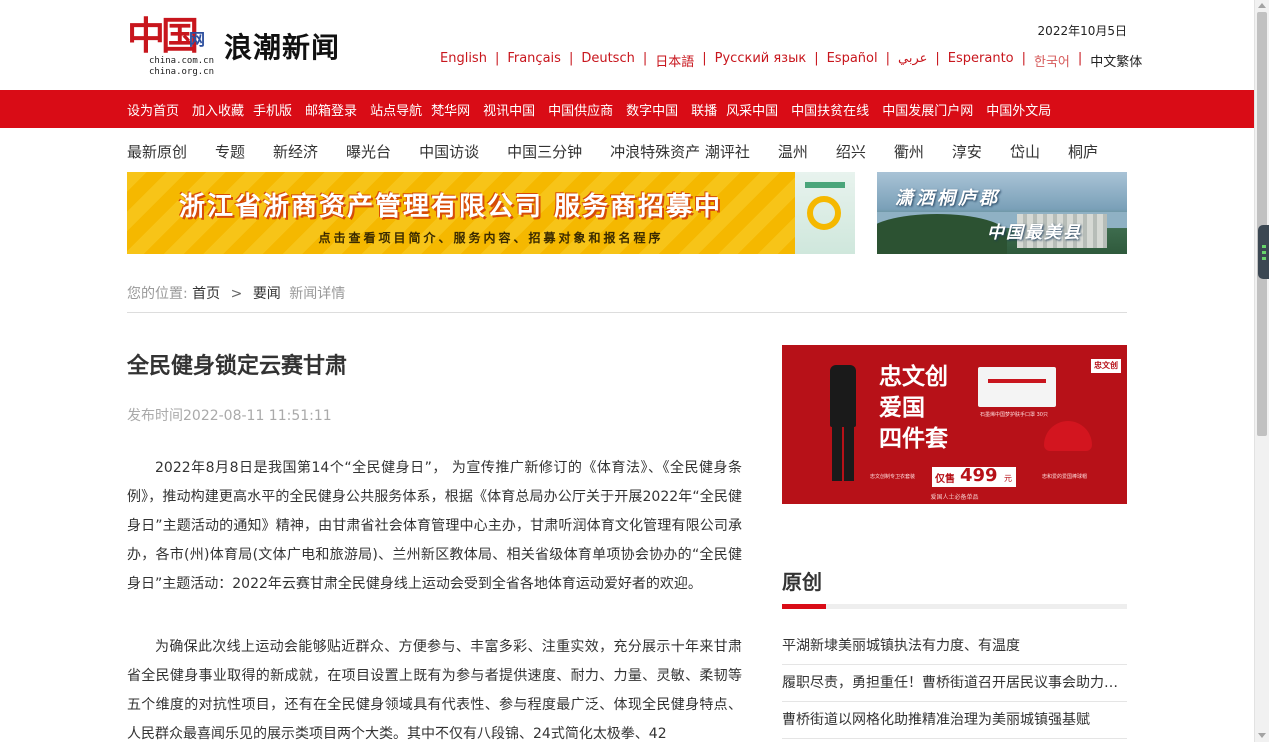 The width and height of the screenshot is (1269, 742). I want to click on ad-note-mask: 石墨烯中国梦护肤手口罩 30只, so click(1014, 415).